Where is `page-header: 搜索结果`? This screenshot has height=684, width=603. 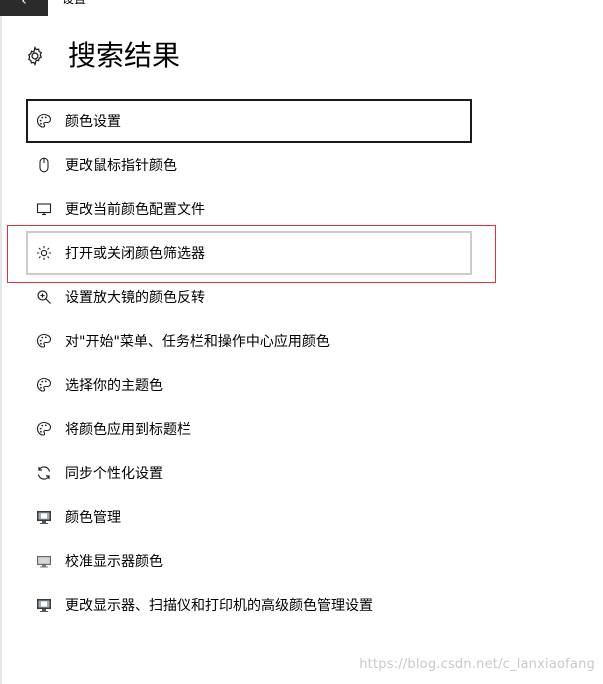 page-header: 搜索结果 is located at coordinates (101, 56).